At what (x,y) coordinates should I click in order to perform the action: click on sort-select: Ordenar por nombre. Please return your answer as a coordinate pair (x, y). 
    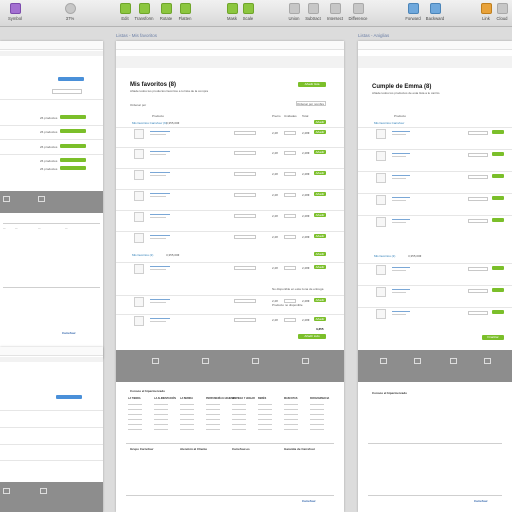
    Looking at the image, I should click on (311, 103).